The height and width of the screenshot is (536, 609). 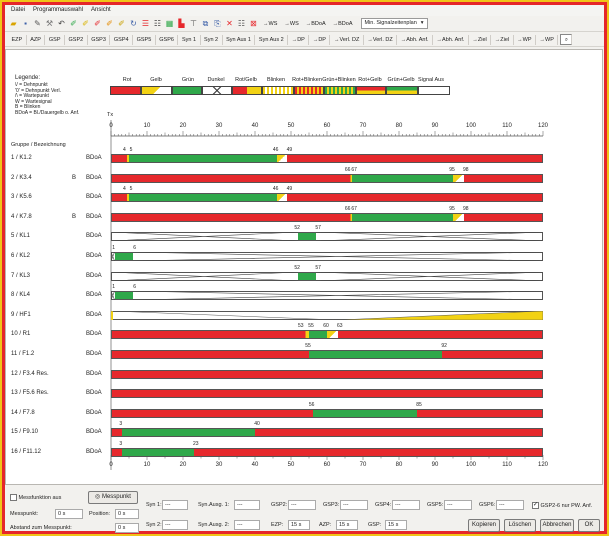 What do you see at coordinates (219, 126) in the screenshot?
I see `tick-label-top: 30` at bounding box center [219, 126].